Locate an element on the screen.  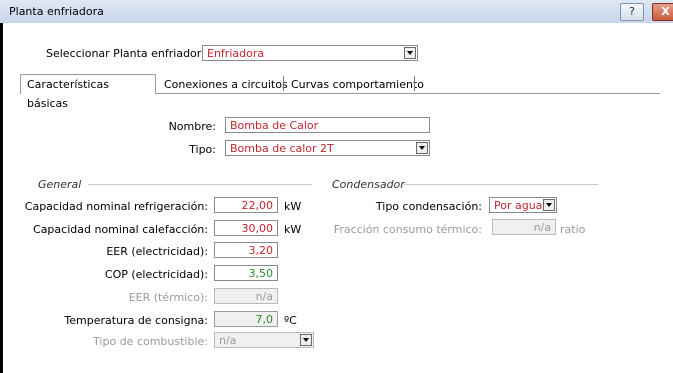
eer-elec-field: 3,20 is located at coordinates (246, 250).